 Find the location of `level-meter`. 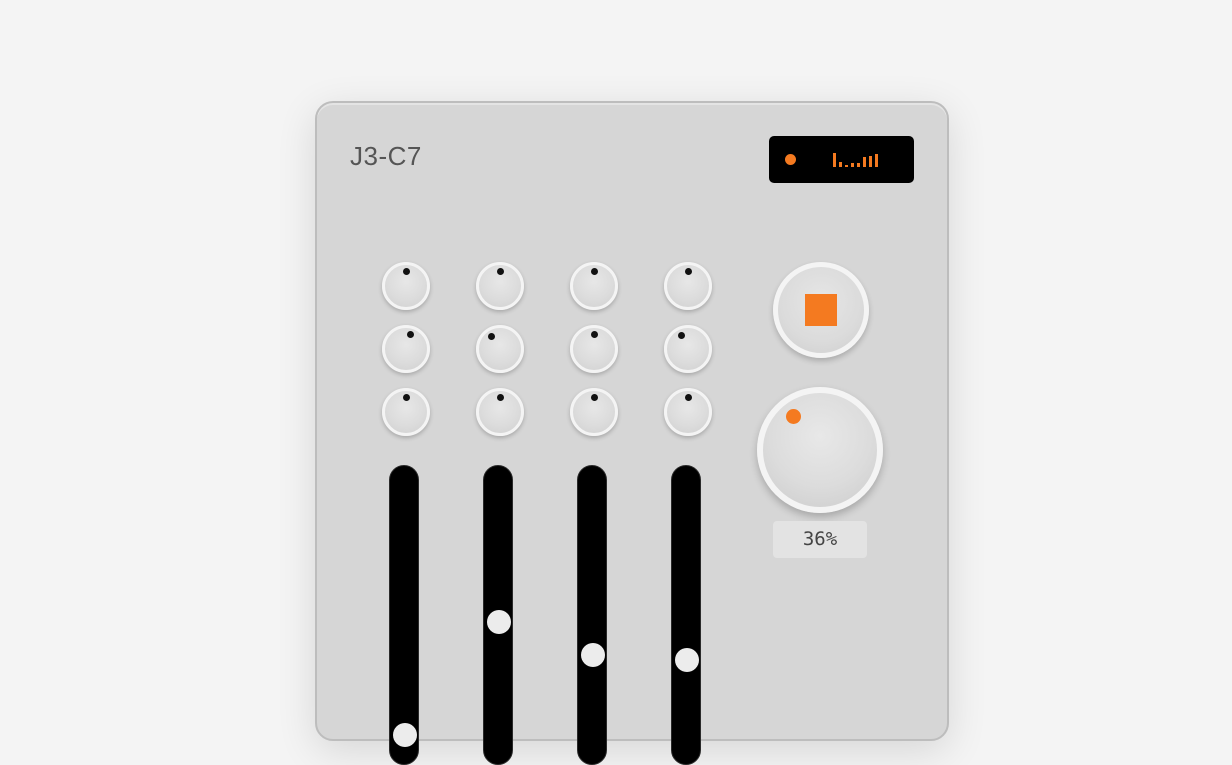

level-meter is located at coordinates (858, 159).